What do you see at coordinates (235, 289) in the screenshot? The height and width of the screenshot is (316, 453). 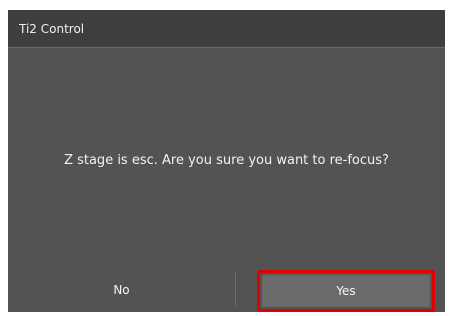 I see `button-divider` at bounding box center [235, 289].